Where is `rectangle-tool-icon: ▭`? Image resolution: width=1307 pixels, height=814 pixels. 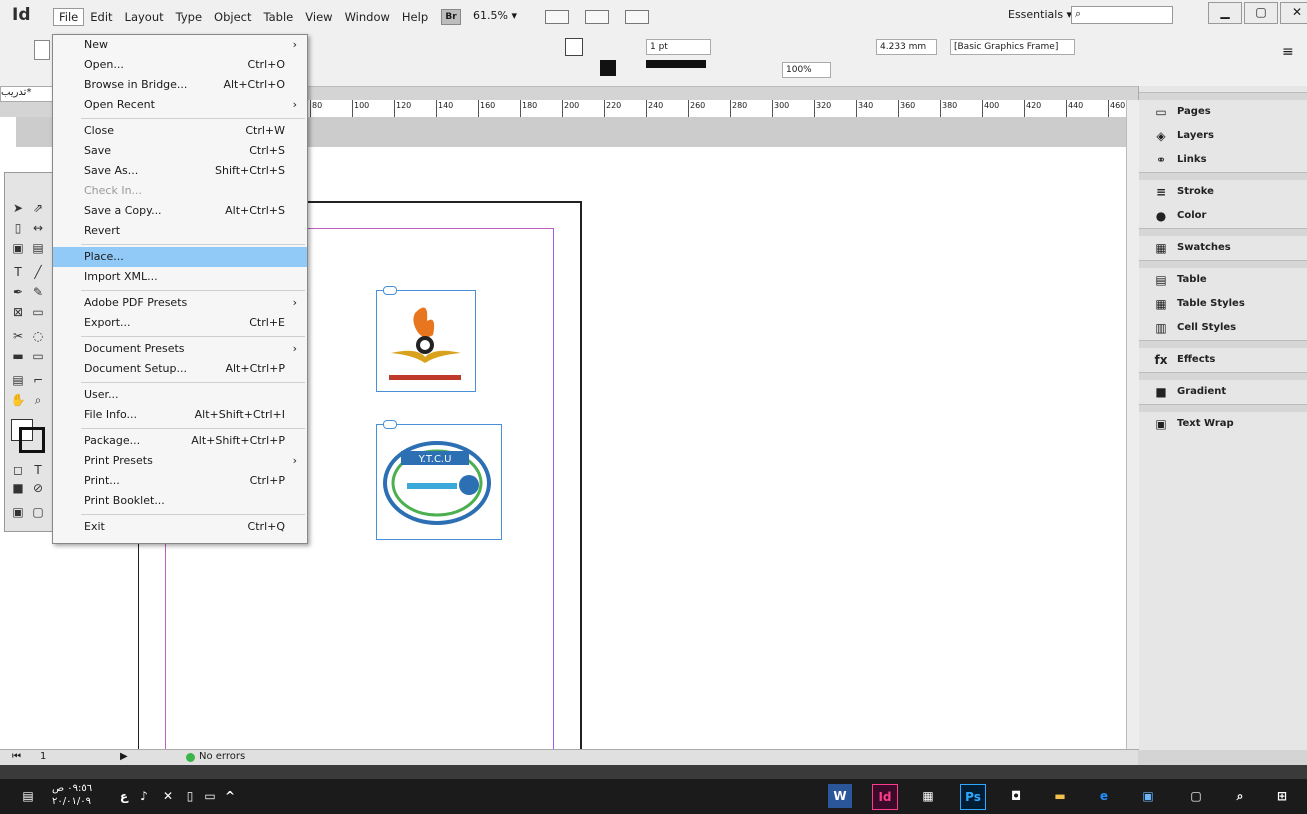
rectangle-tool-icon: ▭ is located at coordinates (38, 312).